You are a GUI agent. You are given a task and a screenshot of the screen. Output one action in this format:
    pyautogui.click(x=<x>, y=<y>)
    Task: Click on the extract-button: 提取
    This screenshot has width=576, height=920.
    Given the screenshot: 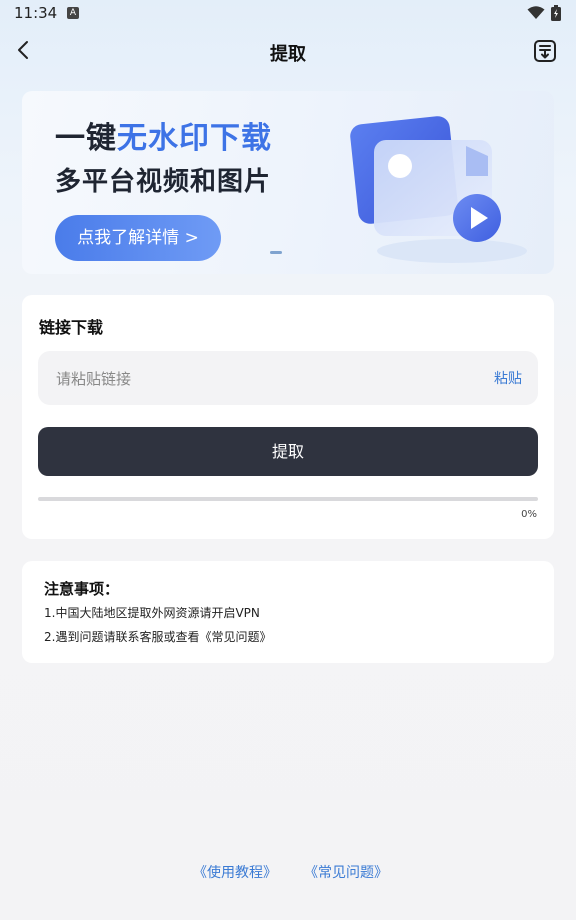 What is the action you would take?
    pyautogui.click(x=288, y=451)
    